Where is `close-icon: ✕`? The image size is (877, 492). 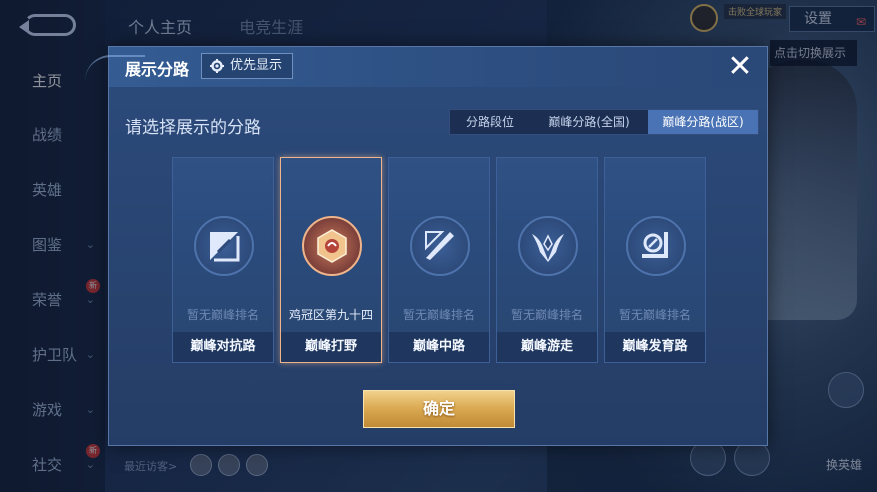 close-icon: ✕ is located at coordinates (740, 68).